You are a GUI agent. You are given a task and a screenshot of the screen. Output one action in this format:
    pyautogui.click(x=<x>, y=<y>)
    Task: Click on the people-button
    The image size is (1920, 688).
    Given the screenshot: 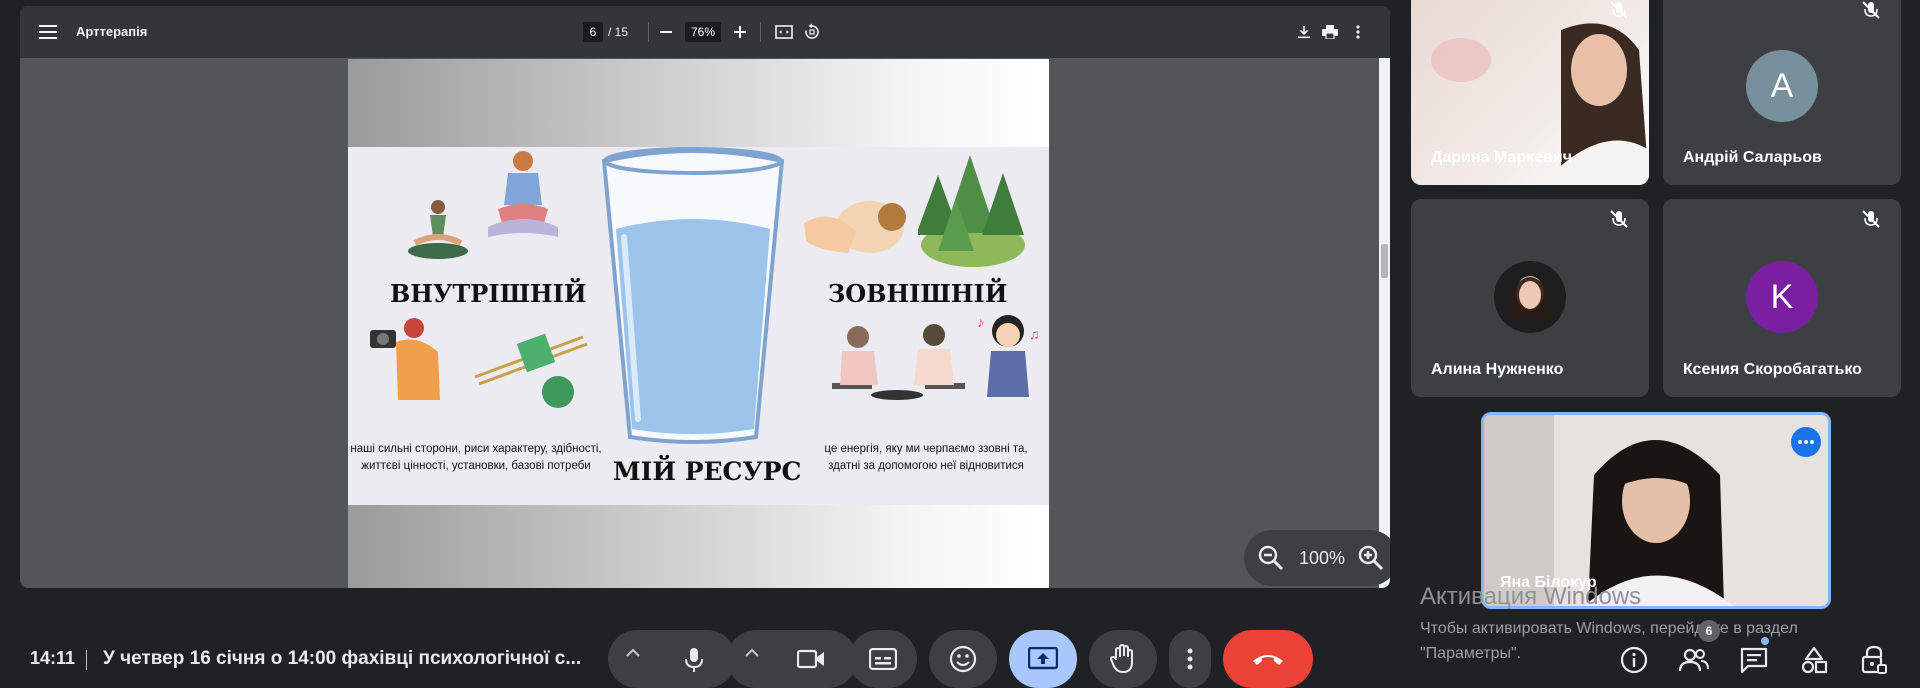 What is the action you would take?
    pyautogui.click(x=1694, y=660)
    